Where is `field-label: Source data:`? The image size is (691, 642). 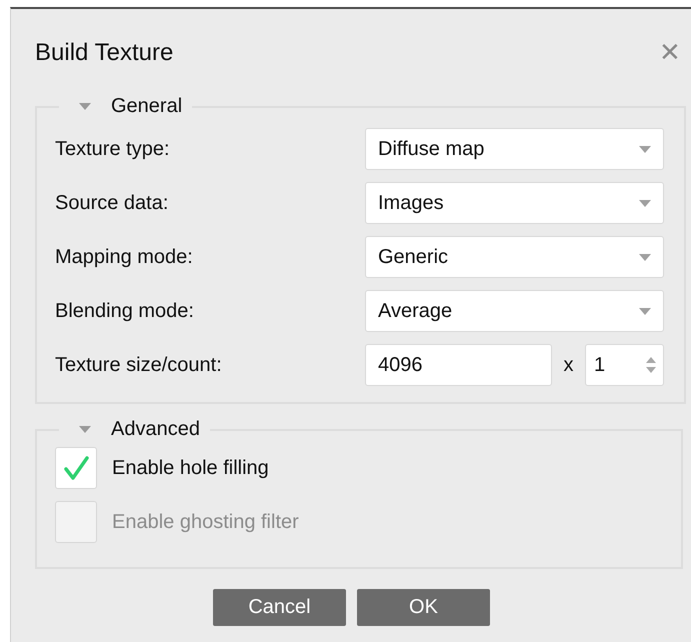 field-label: Source data: is located at coordinates (112, 203).